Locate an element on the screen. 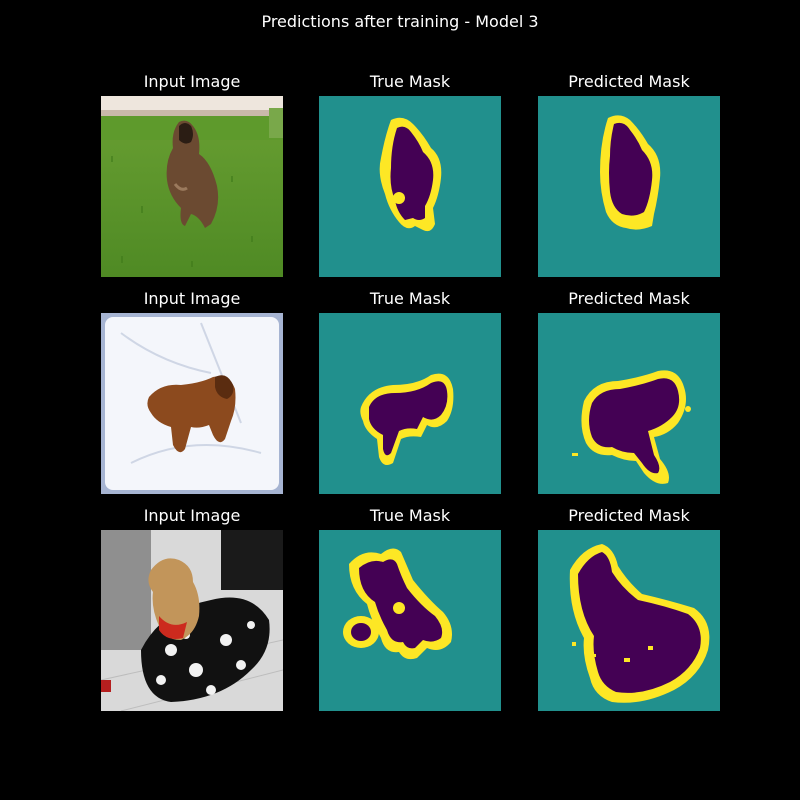 The image size is (800, 800). dog-in-snow-image is located at coordinates (192, 403).